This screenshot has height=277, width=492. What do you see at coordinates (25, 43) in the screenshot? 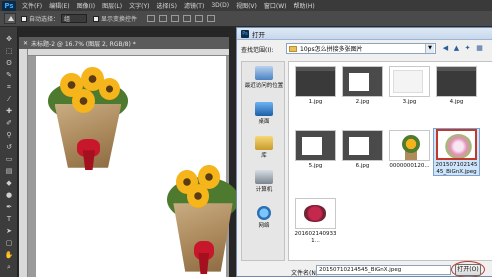
I see `close-icon: ✕` at bounding box center [25, 43].